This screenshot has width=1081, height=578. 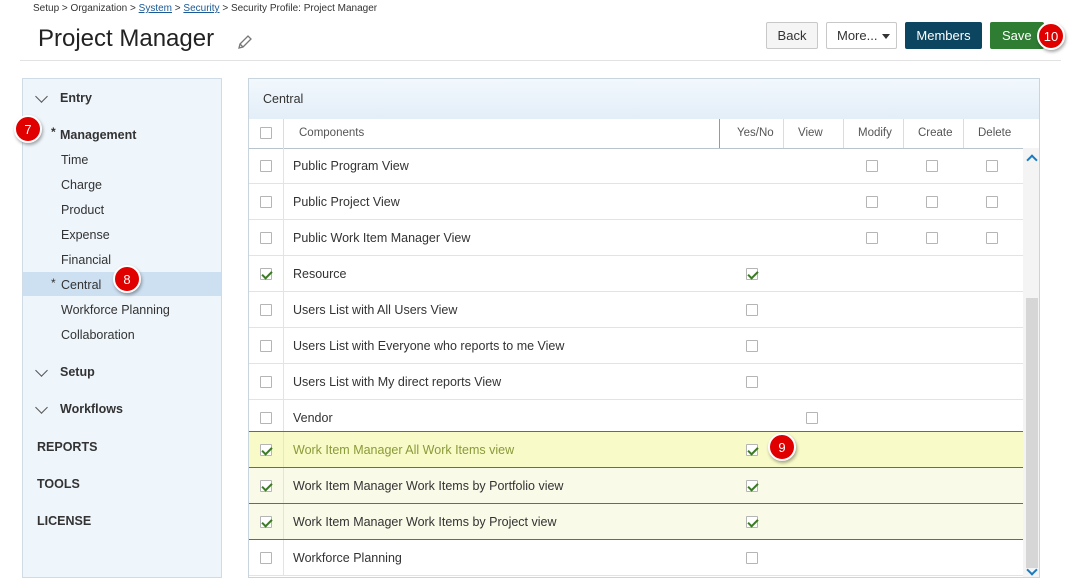 What do you see at coordinates (1032, 160) in the screenshot?
I see `chevron-up-icon` at bounding box center [1032, 160].